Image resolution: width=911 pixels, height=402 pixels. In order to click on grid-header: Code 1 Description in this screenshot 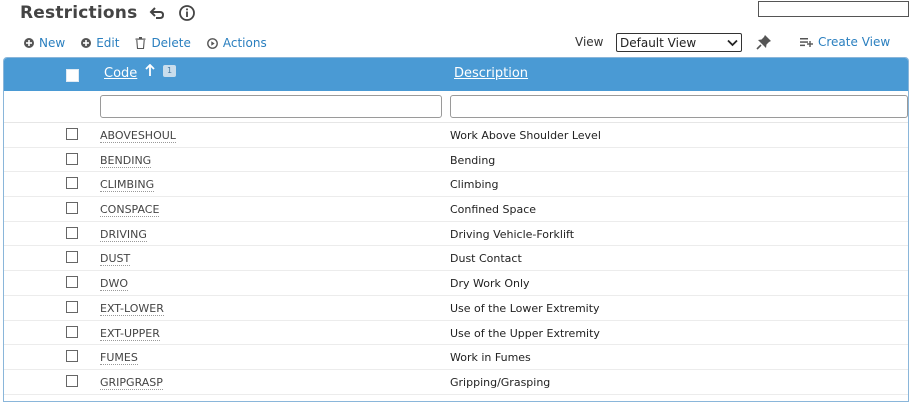, I will do `click(456, 74)`.